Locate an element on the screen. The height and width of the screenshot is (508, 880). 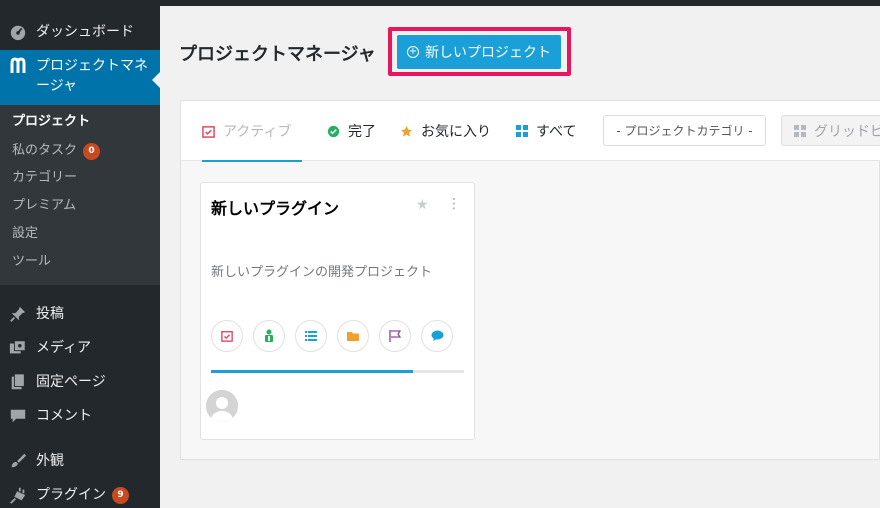
filter-tab-bar: アクティブ 完了 お気に入り すべて - プロジェクトカテゴリ - グリッドビ is located at coordinates (530, 131).